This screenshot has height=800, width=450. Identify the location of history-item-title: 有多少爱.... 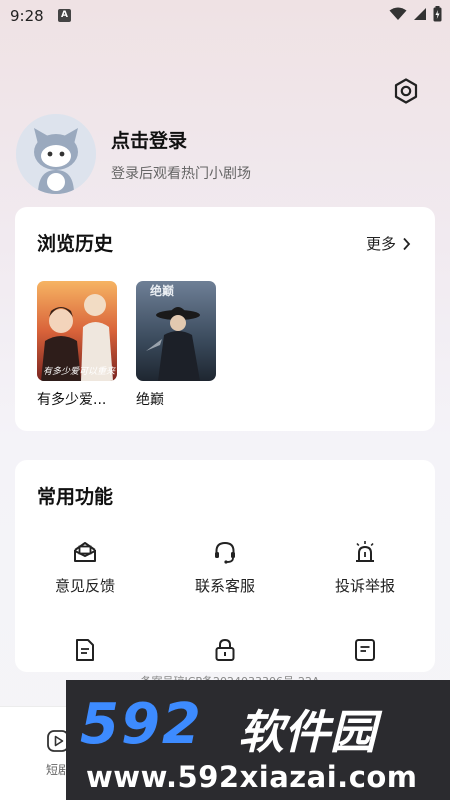
(77, 399).